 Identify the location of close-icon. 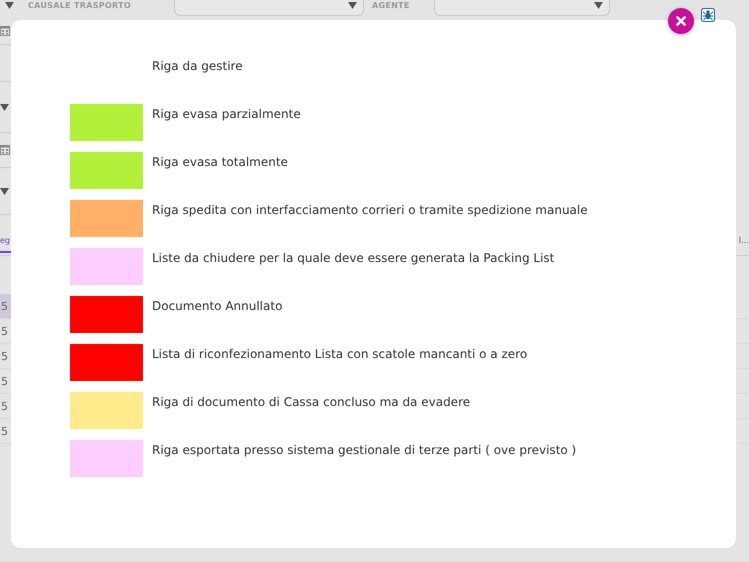
(681, 21).